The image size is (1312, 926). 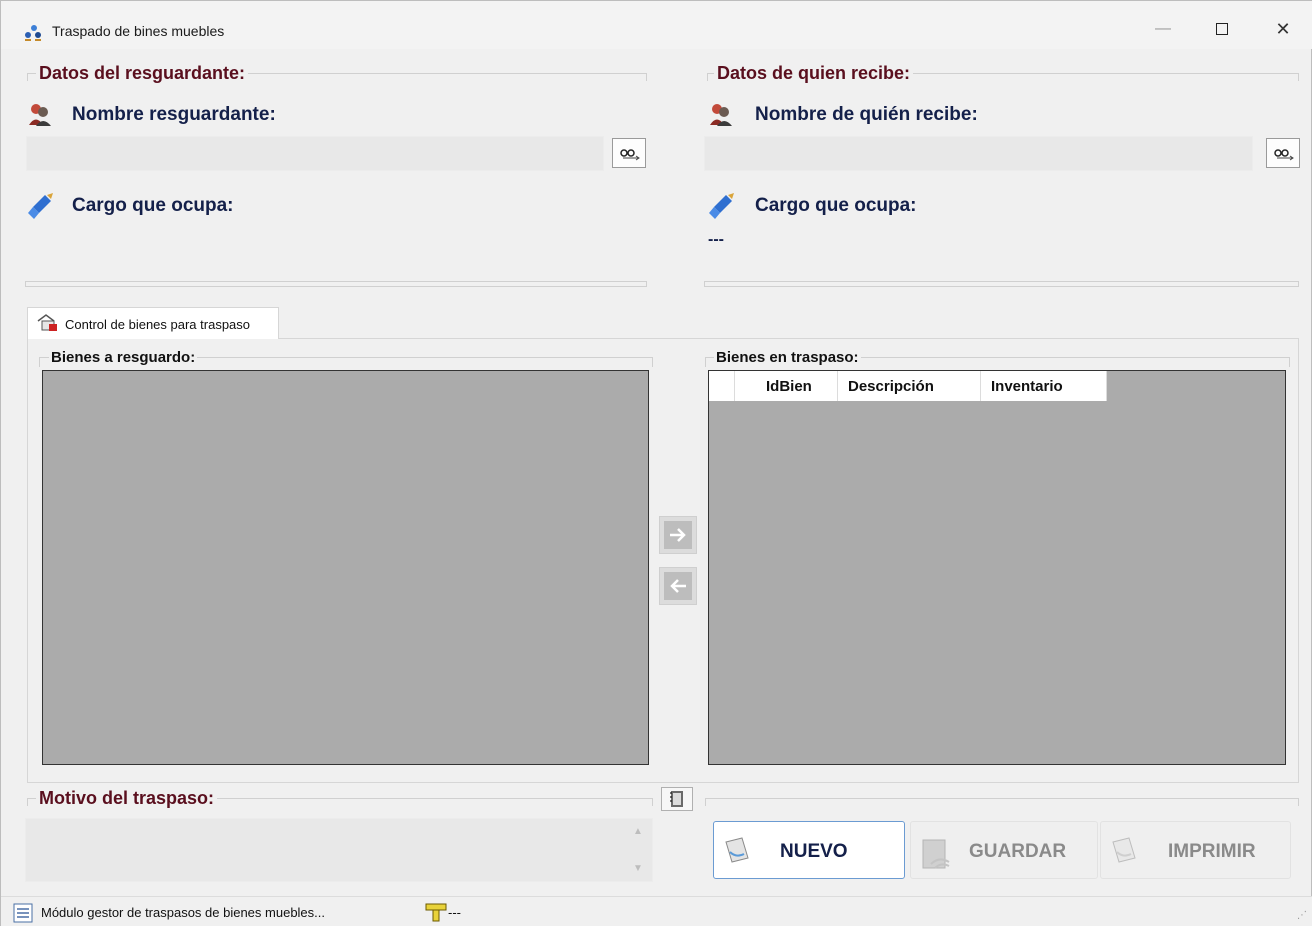 What do you see at coordinates (127, 798) in the screenshot?
I see `motivo-group-title: Motivo del traspaso:` at bounding box center [127, 798].